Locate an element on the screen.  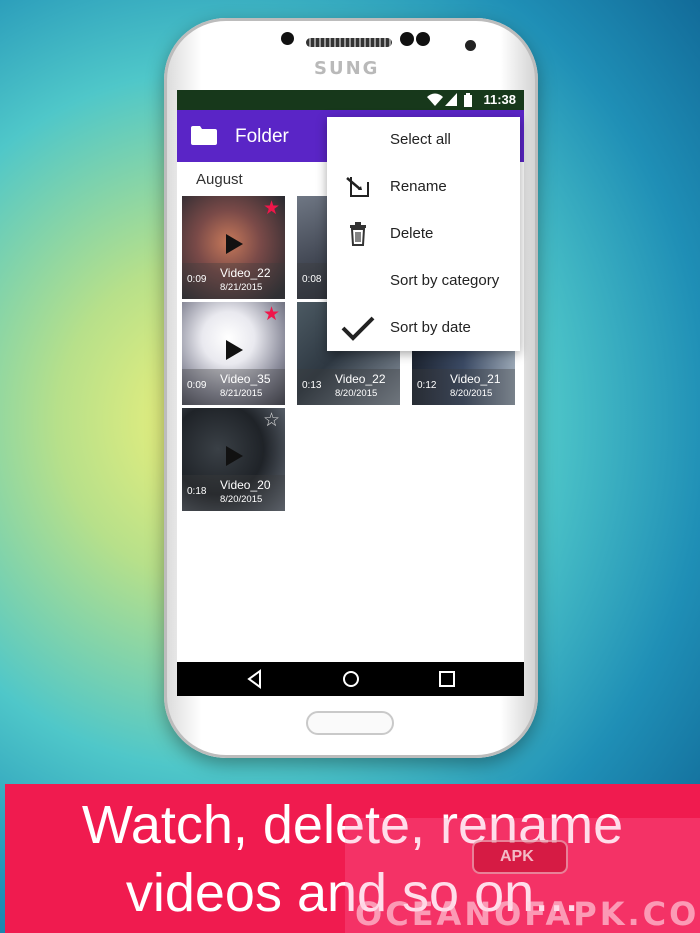
video-duration: 0:12 is located at coordinates (427, 385).